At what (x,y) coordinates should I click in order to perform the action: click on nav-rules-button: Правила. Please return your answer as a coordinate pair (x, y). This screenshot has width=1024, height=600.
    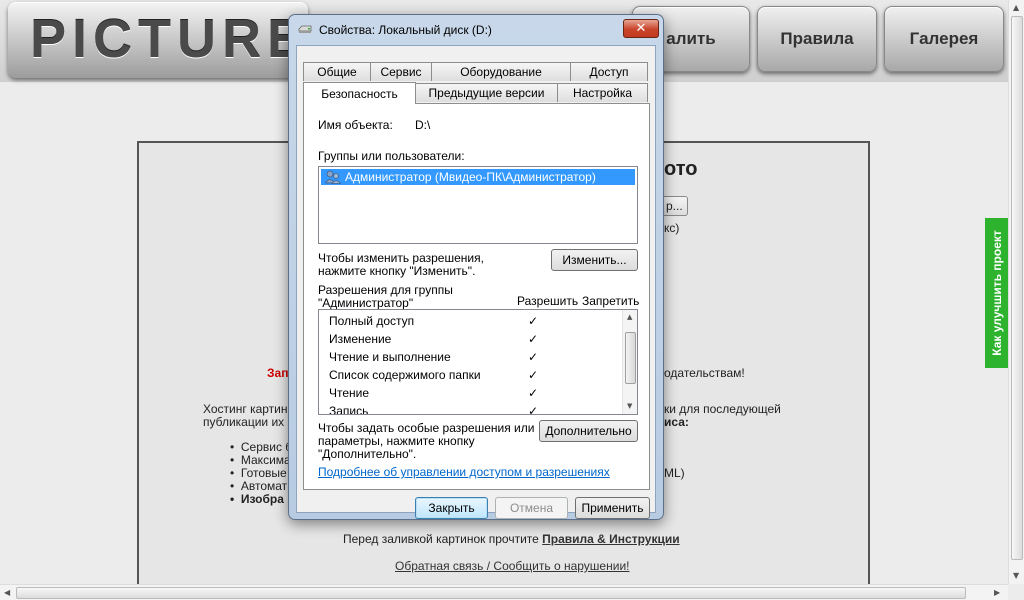
    Looking at the image, I should click on (817, 39).